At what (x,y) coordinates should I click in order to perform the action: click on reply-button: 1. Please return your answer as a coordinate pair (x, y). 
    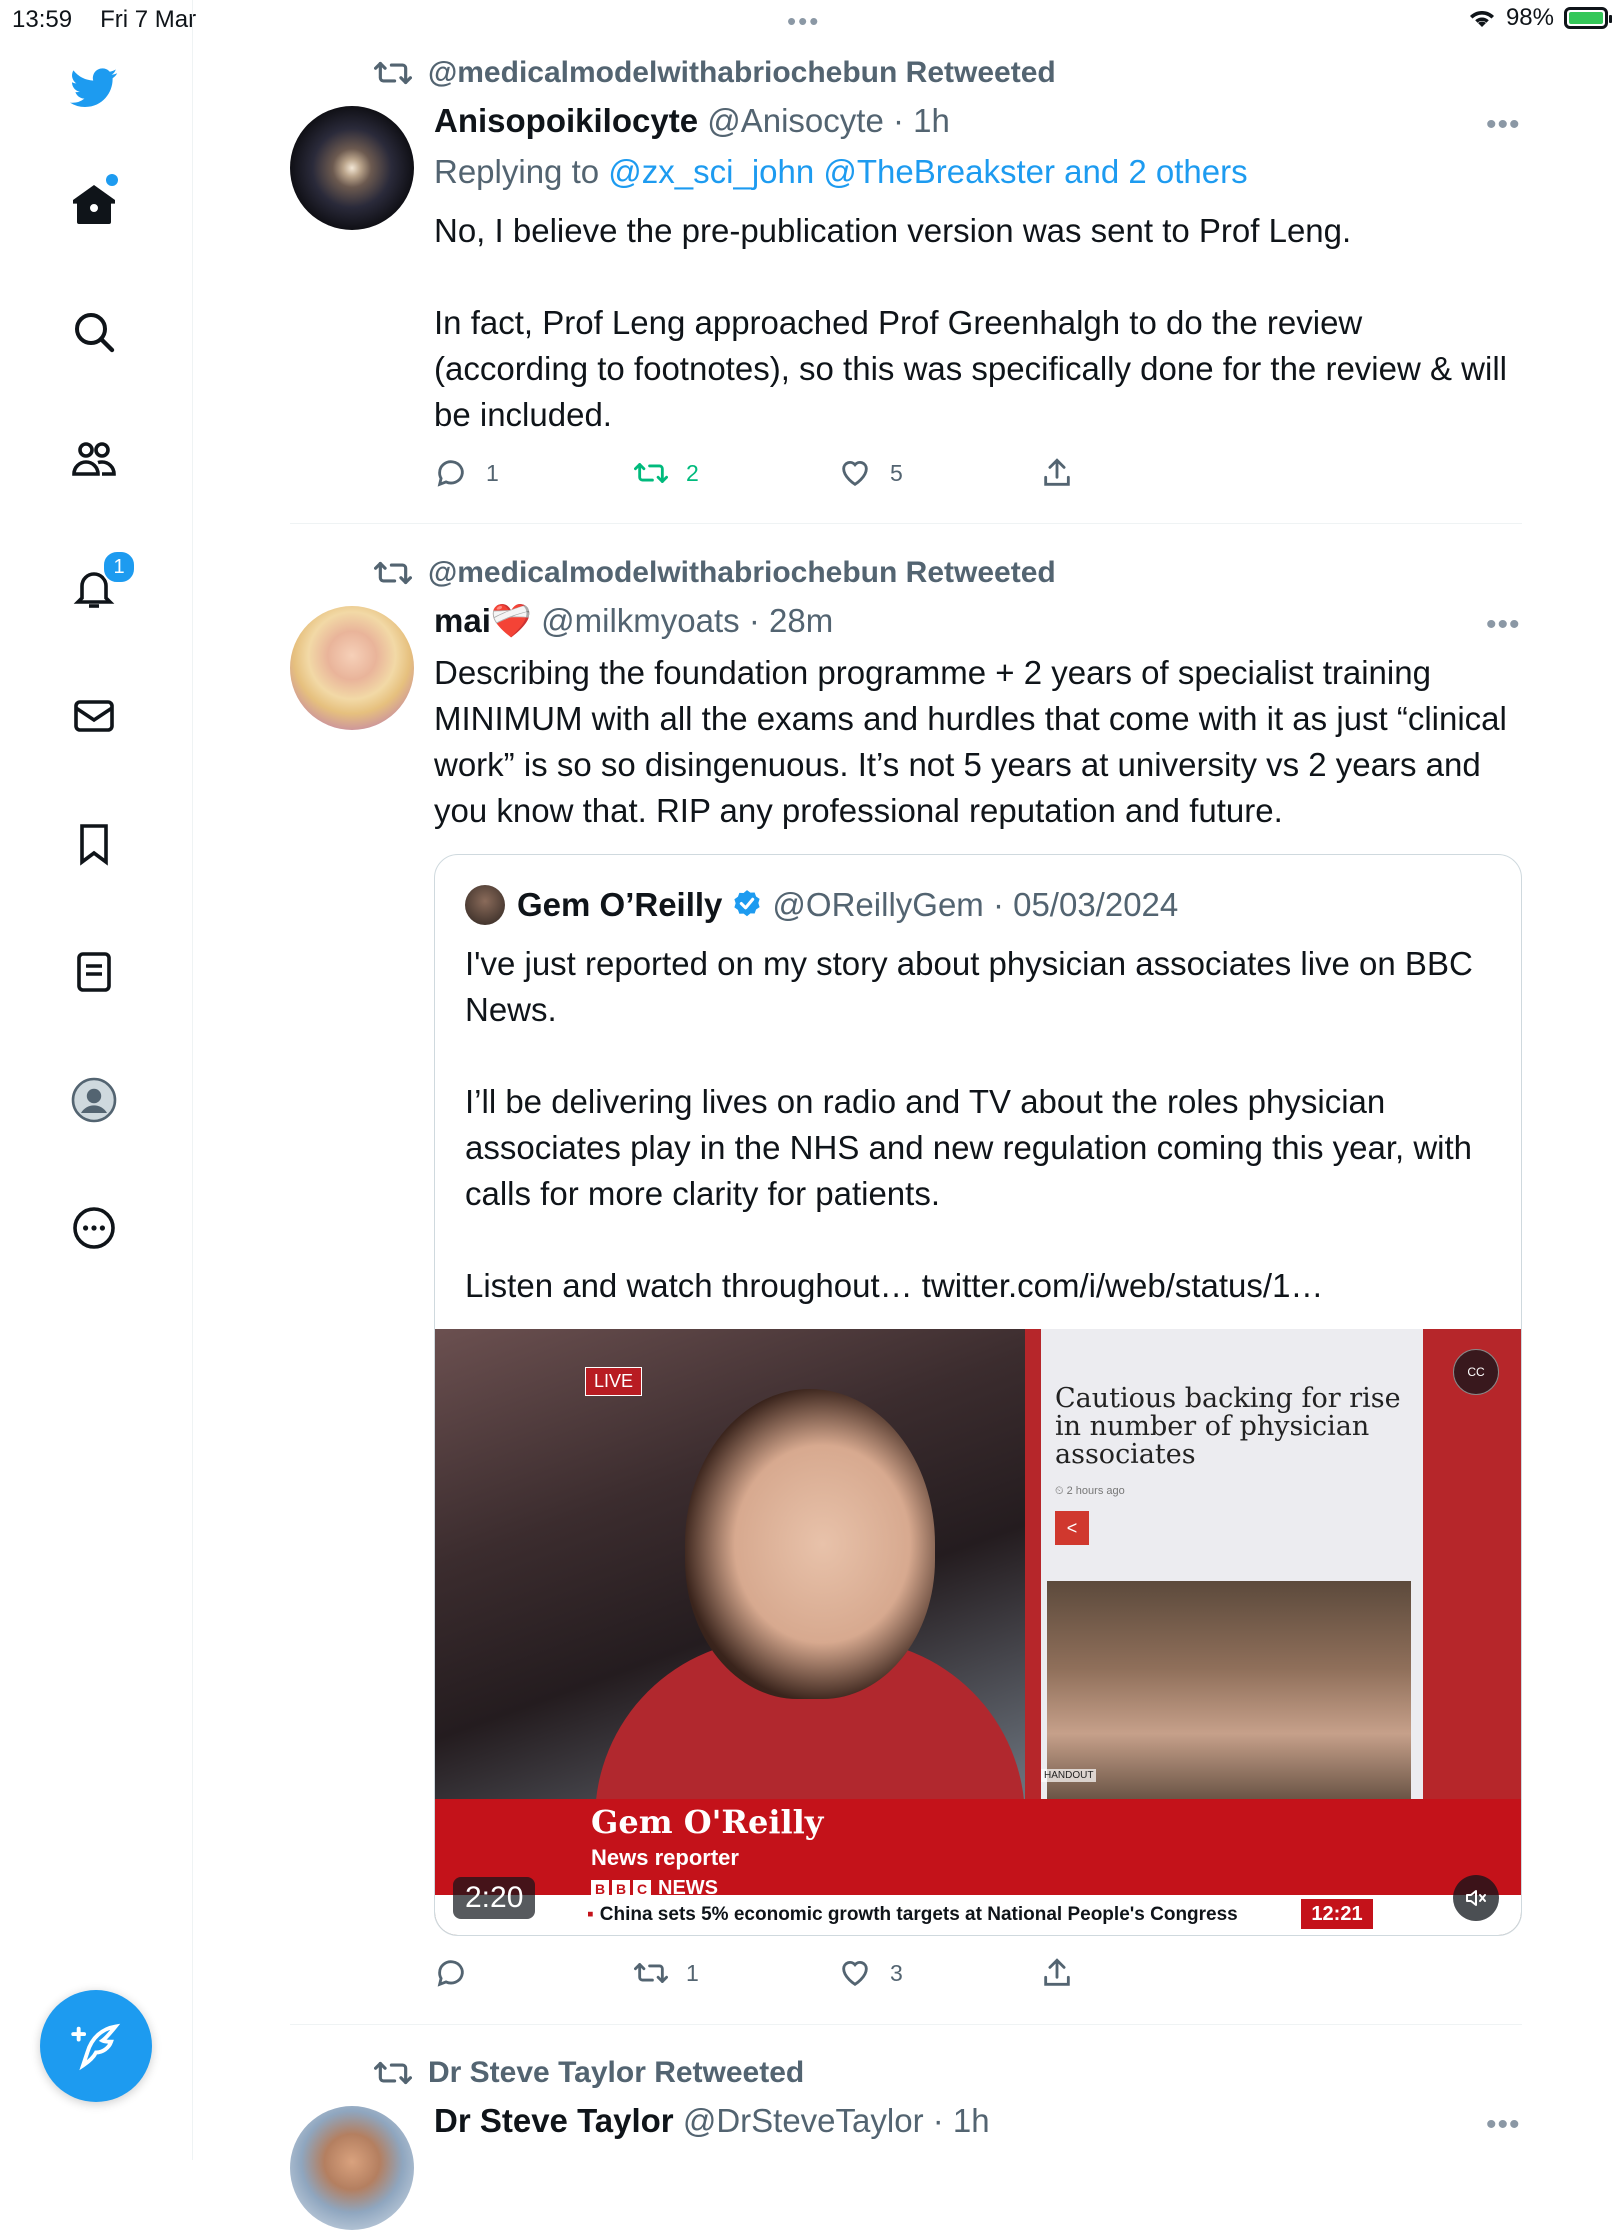
    Looking at the image, I should click on (466, 473).